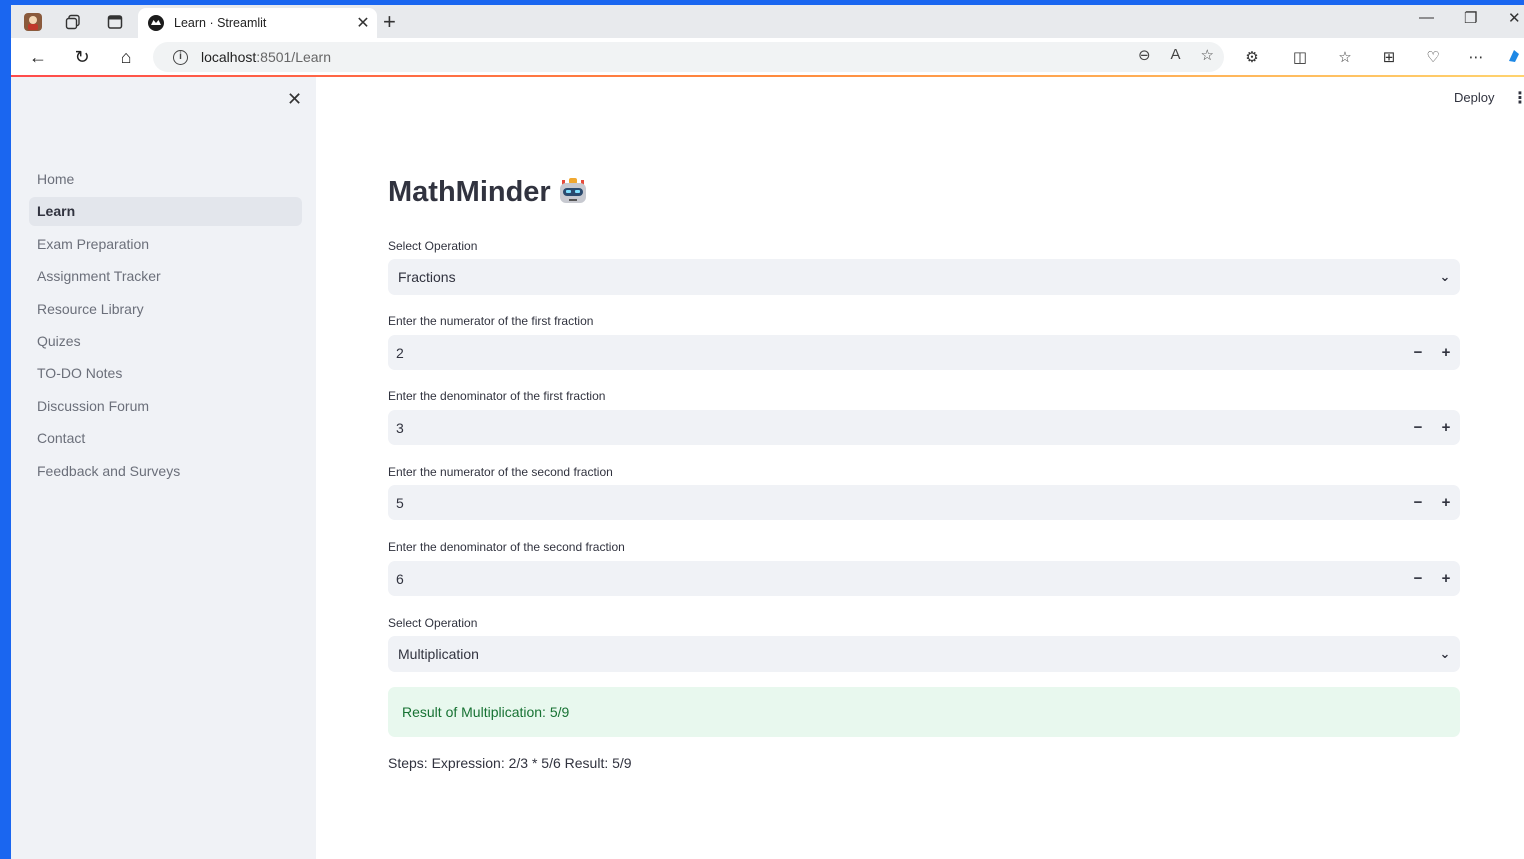 The image size is (1524, 859). Describe the element at coordinates (38, 57) in the screenshot. I see `back-icon: ←` at that location.